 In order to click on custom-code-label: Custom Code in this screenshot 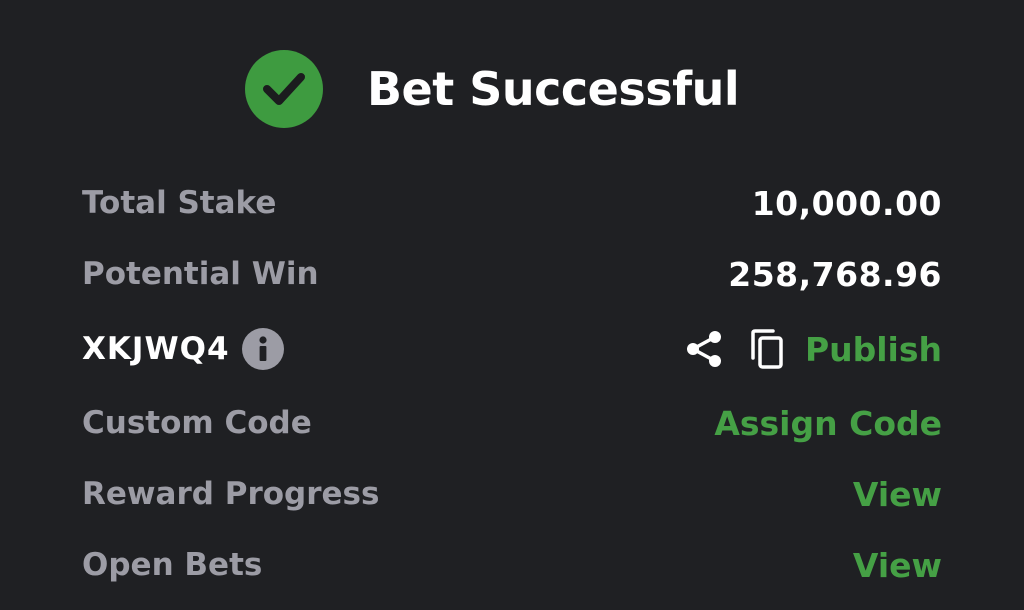, I will do `click(197, 423)`.